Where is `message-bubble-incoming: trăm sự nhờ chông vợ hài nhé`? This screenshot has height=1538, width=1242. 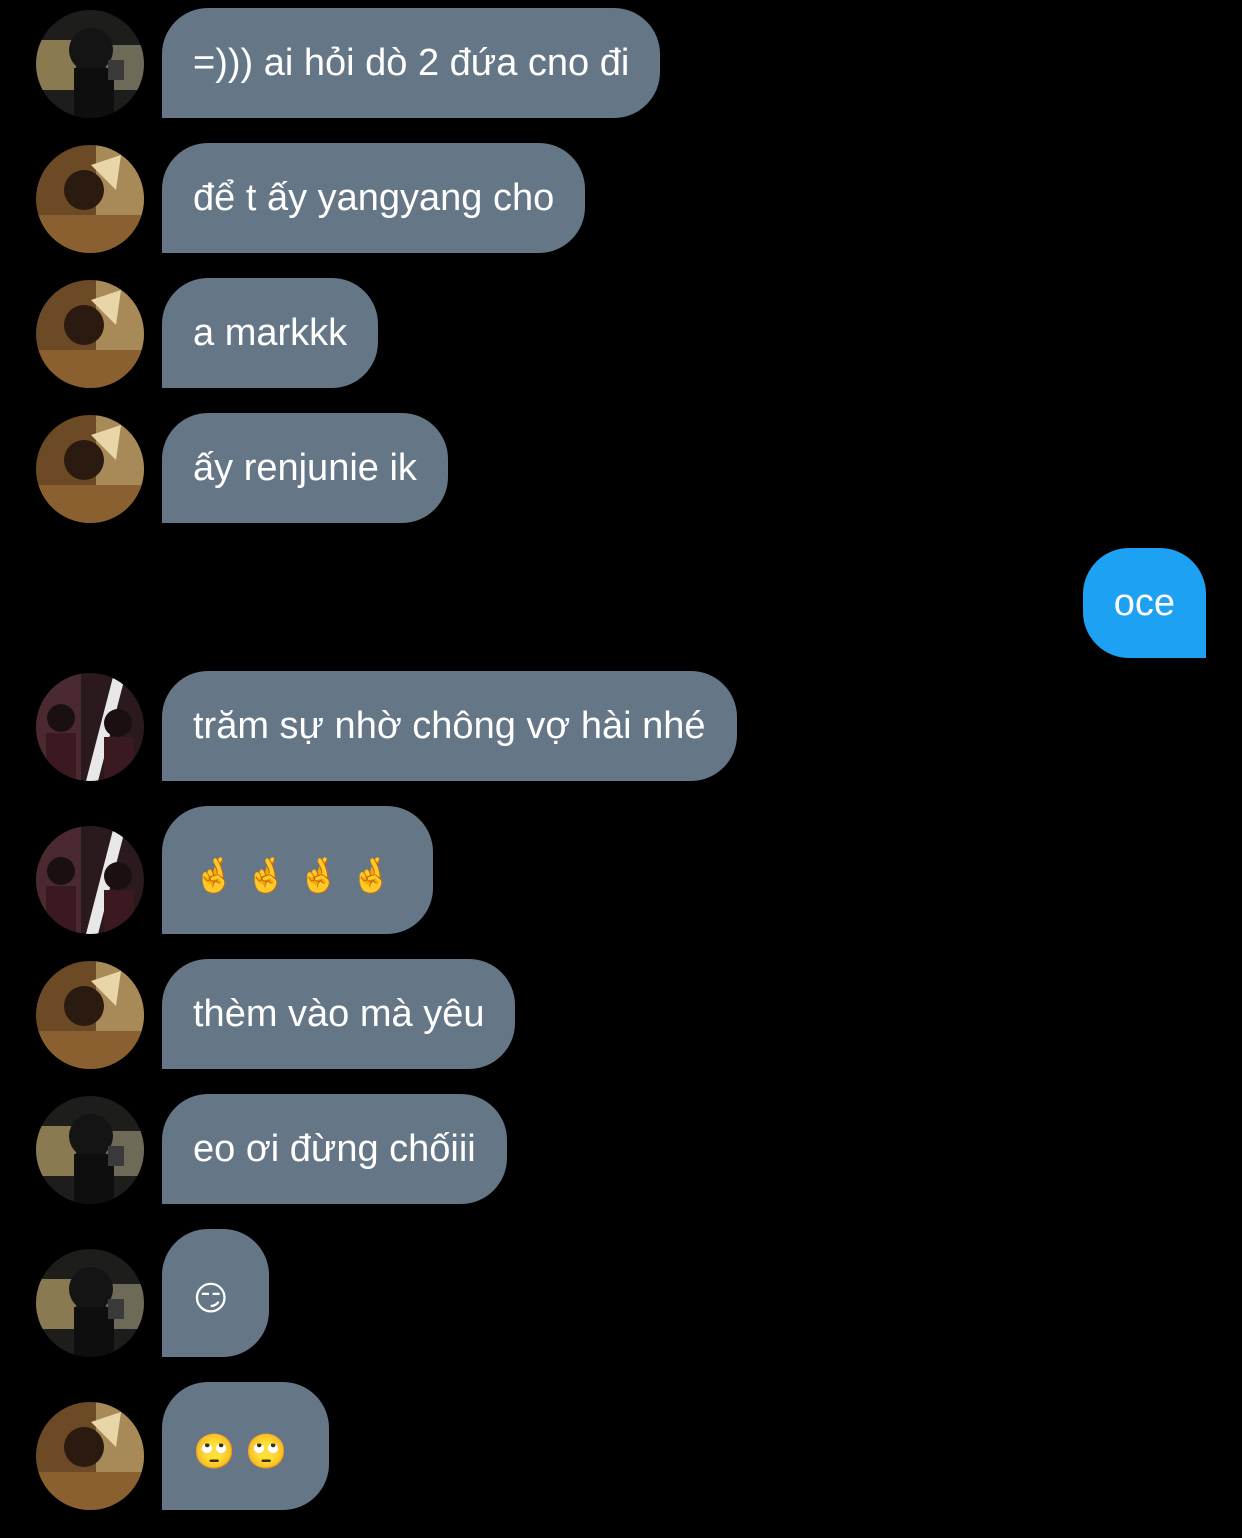
message-bubble-incoming: trăm sự nhờ chông vợ hài nhé is located at coordinates (449, 726).